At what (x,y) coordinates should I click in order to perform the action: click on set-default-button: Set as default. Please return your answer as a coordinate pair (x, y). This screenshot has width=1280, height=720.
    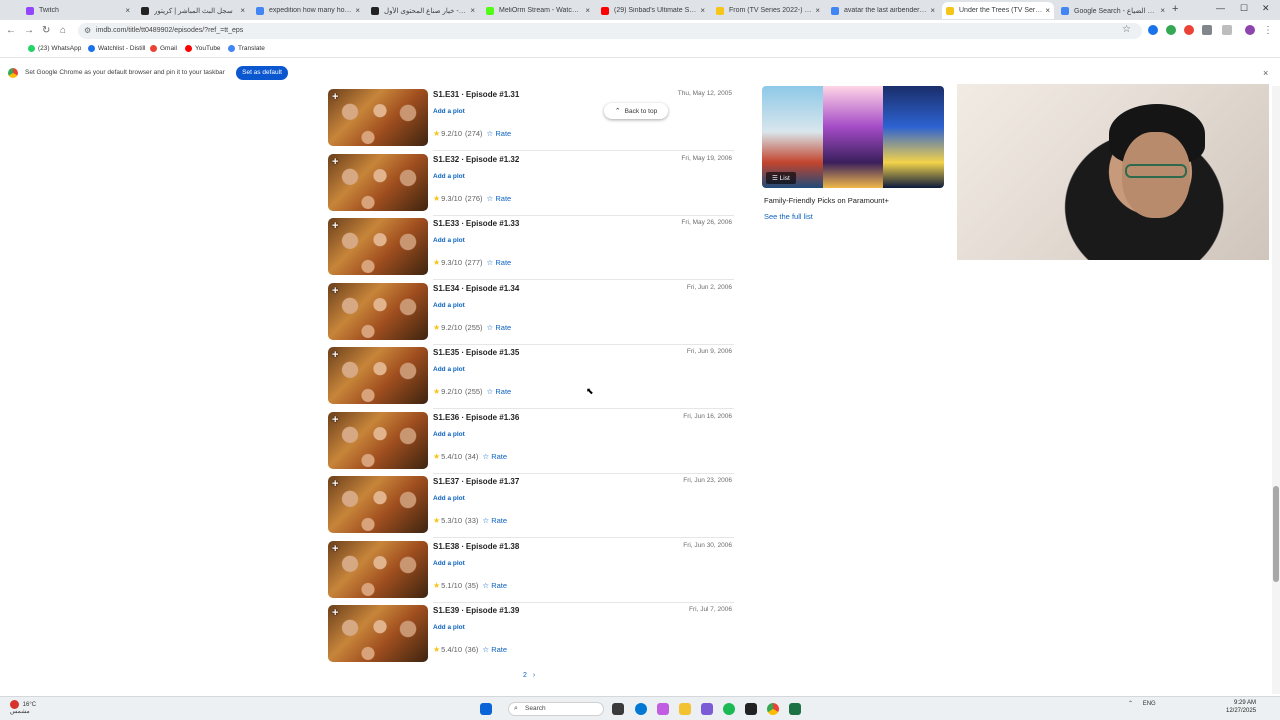
    Looking at the image, I should click on (262, 73).